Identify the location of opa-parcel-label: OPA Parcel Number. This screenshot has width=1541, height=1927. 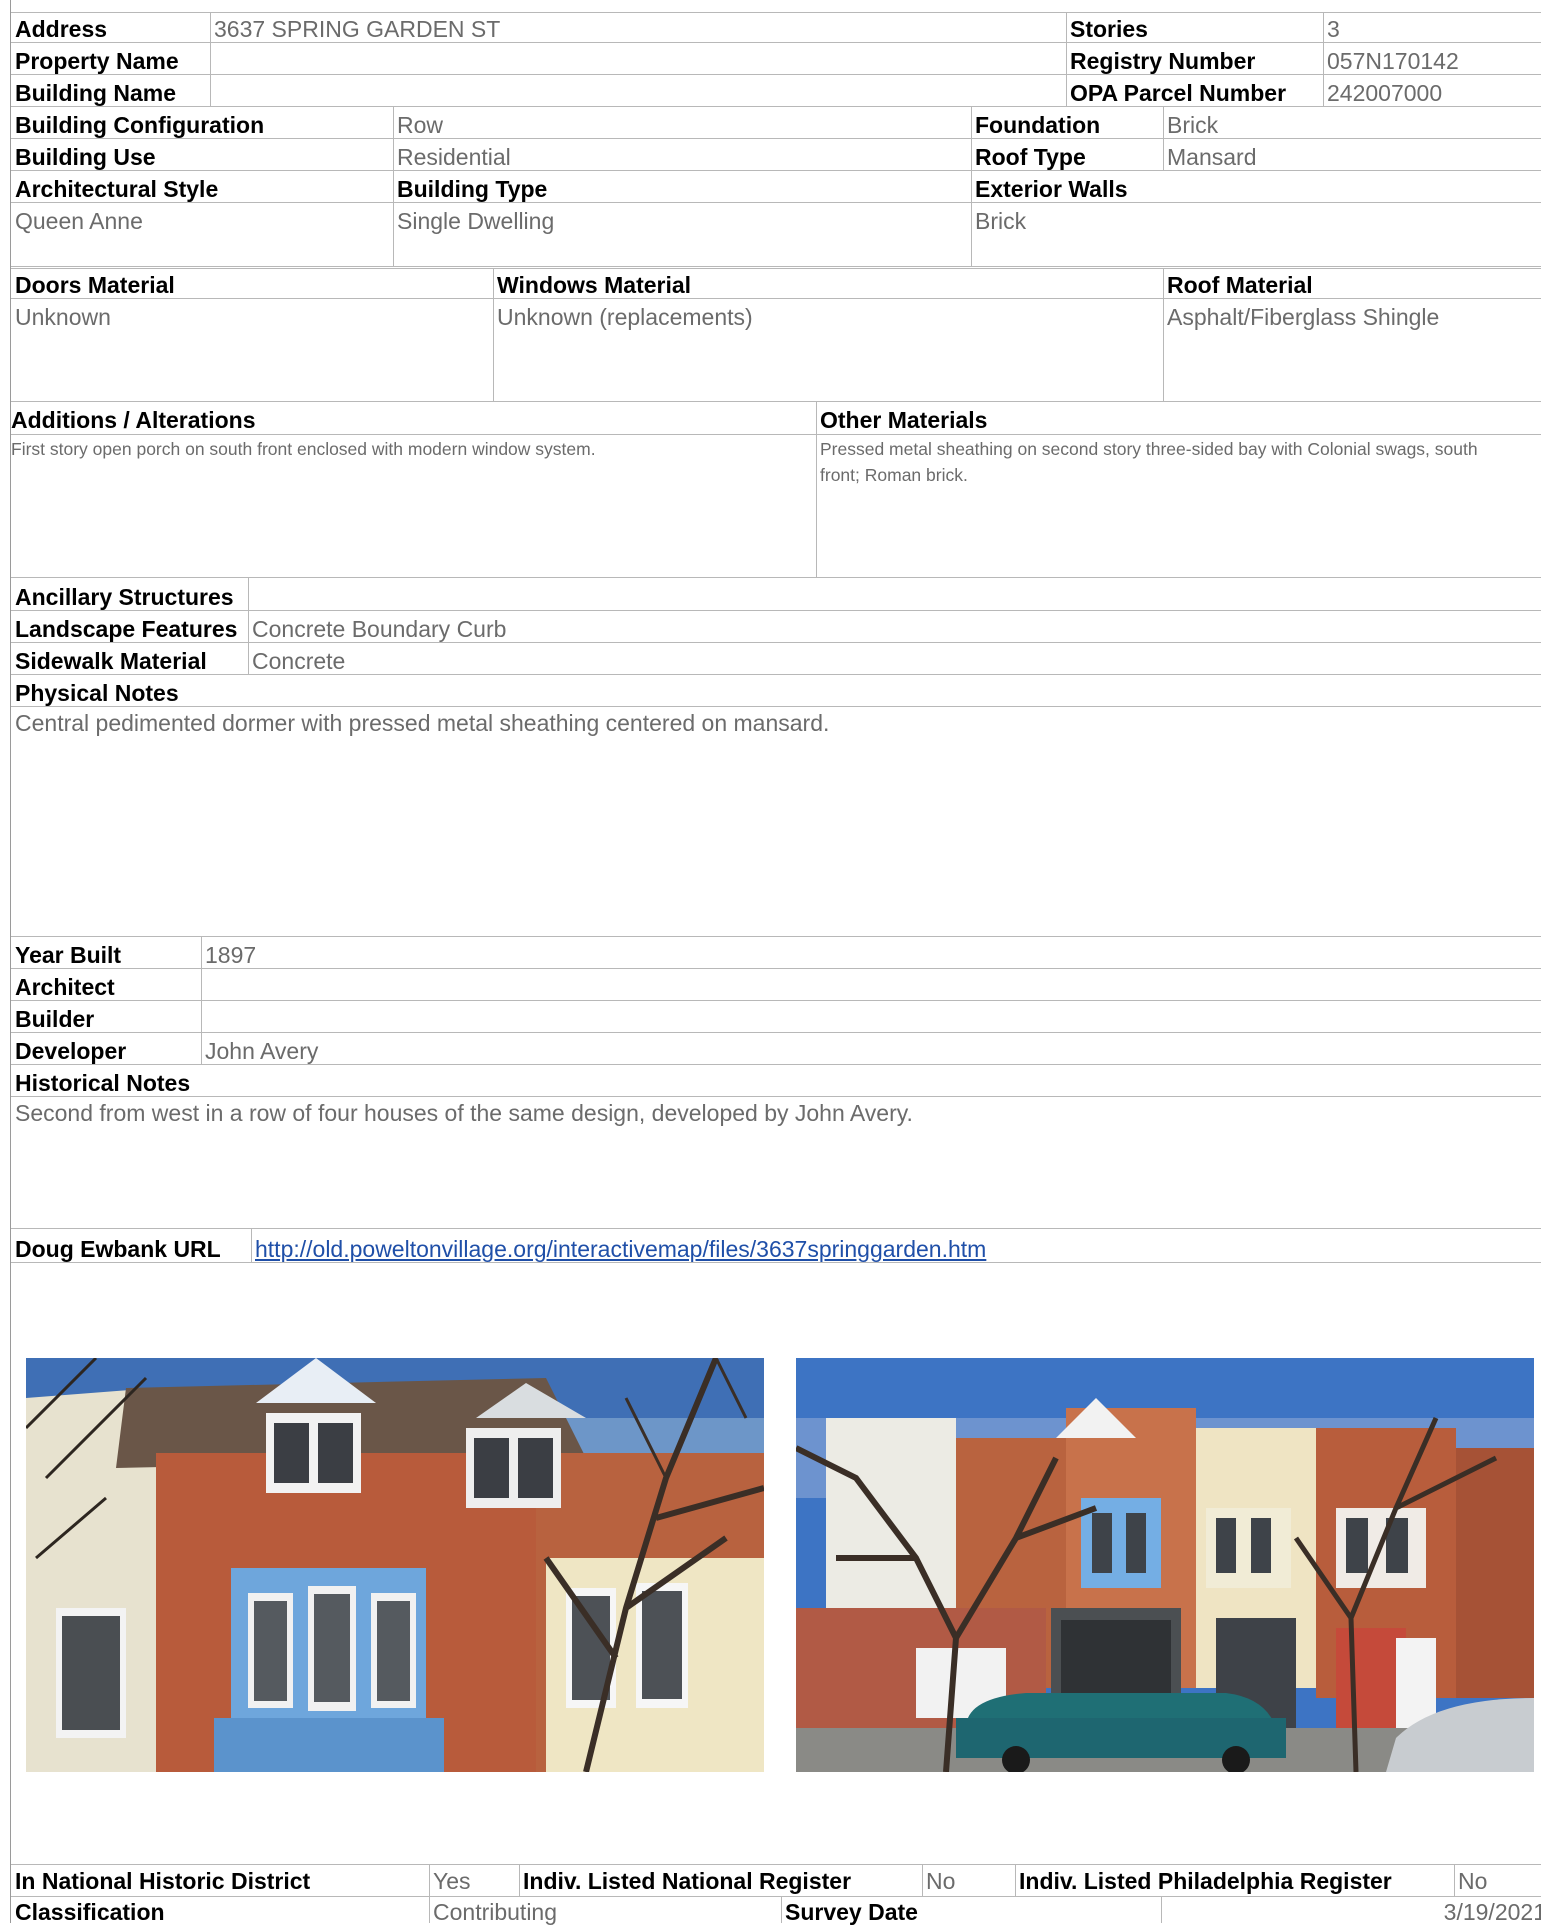
(1178, 93).